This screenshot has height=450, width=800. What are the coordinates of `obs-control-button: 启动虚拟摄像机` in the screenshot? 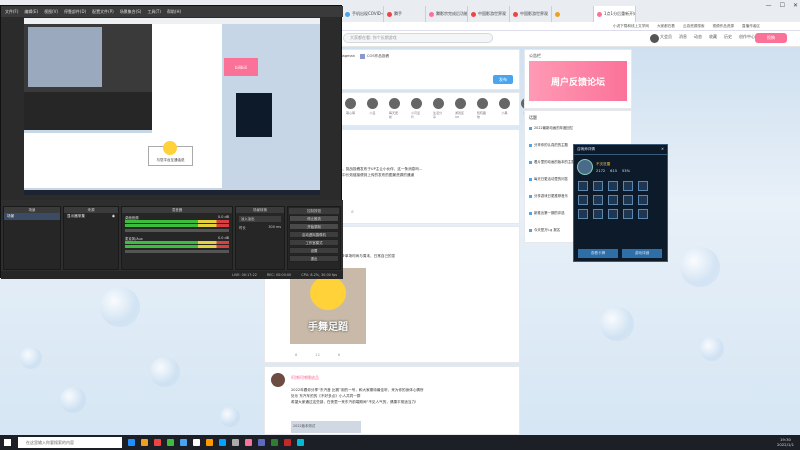 It's located at (314, 234).